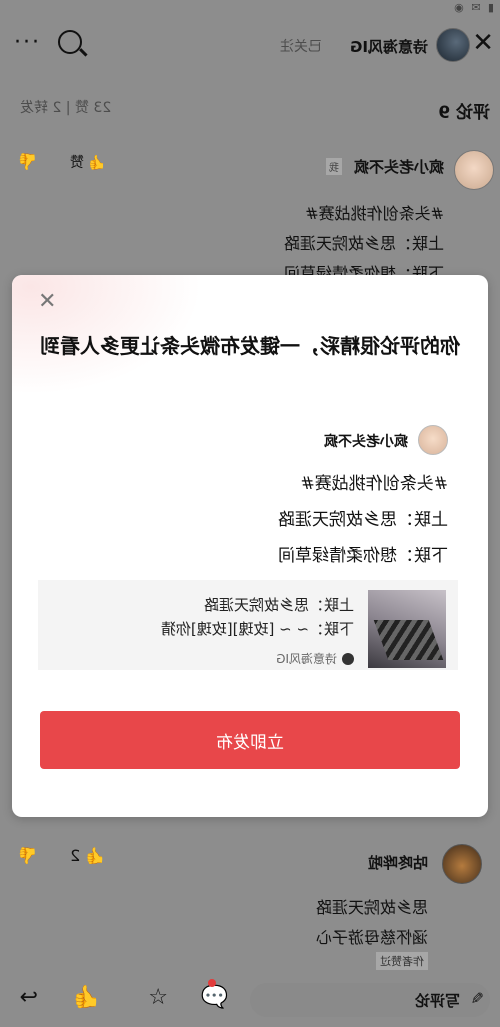  What do you see at coordinates (47, 301) in the screenshot?
I see `close-icon: ✕` at bounding box center [47, 301].